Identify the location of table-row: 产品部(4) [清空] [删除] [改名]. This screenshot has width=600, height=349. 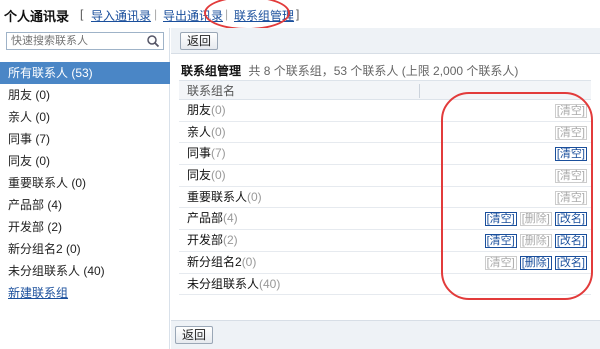
(385, 219).